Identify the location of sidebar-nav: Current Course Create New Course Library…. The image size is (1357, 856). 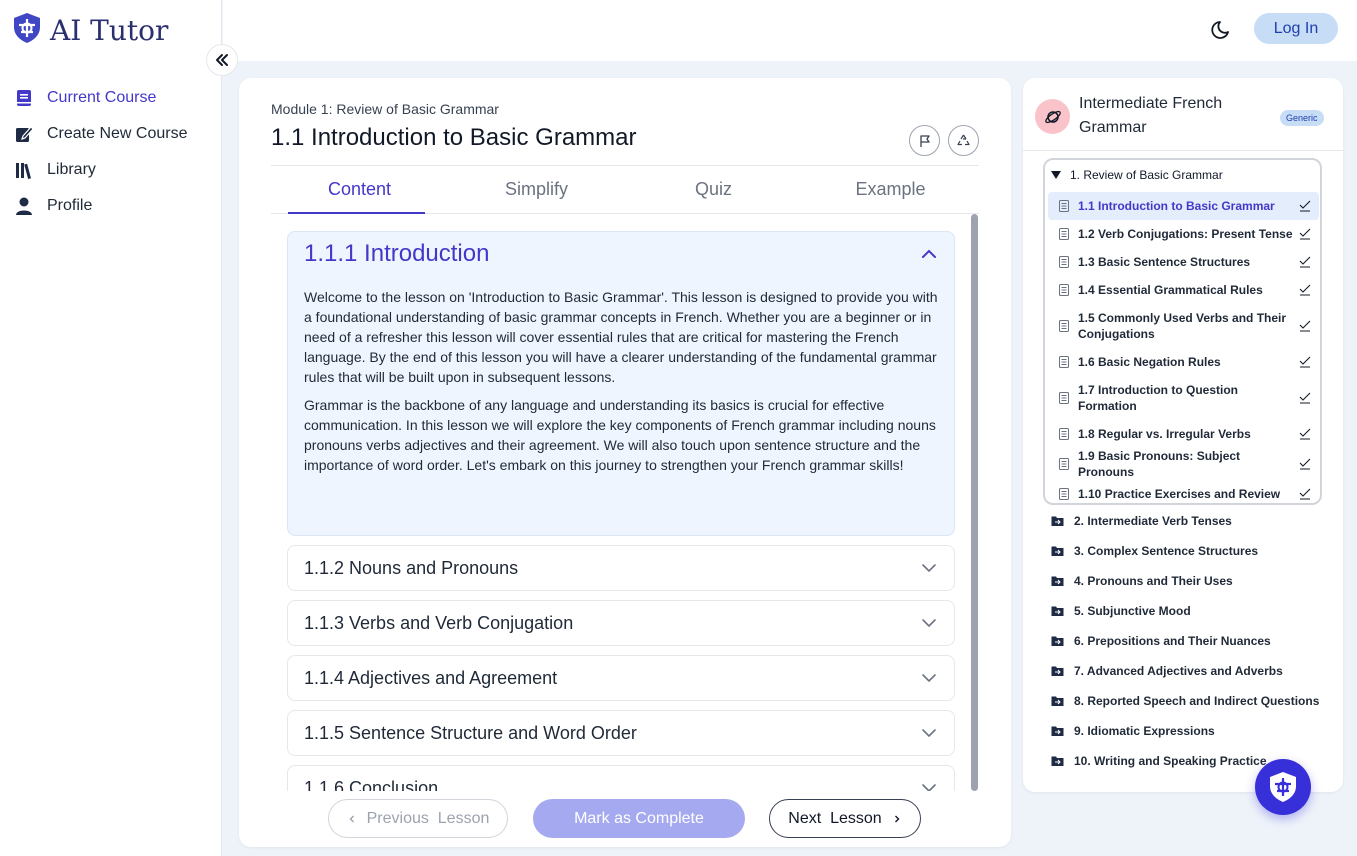
(101, 152).